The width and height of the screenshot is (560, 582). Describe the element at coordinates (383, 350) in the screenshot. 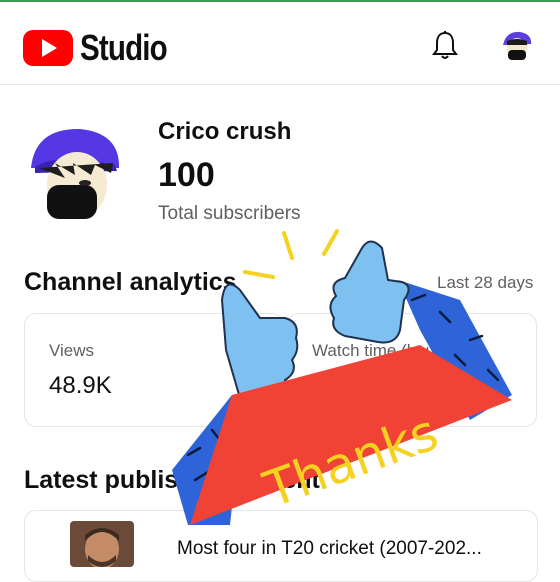

I see `metric-label: Watch time (hours)` at that location.